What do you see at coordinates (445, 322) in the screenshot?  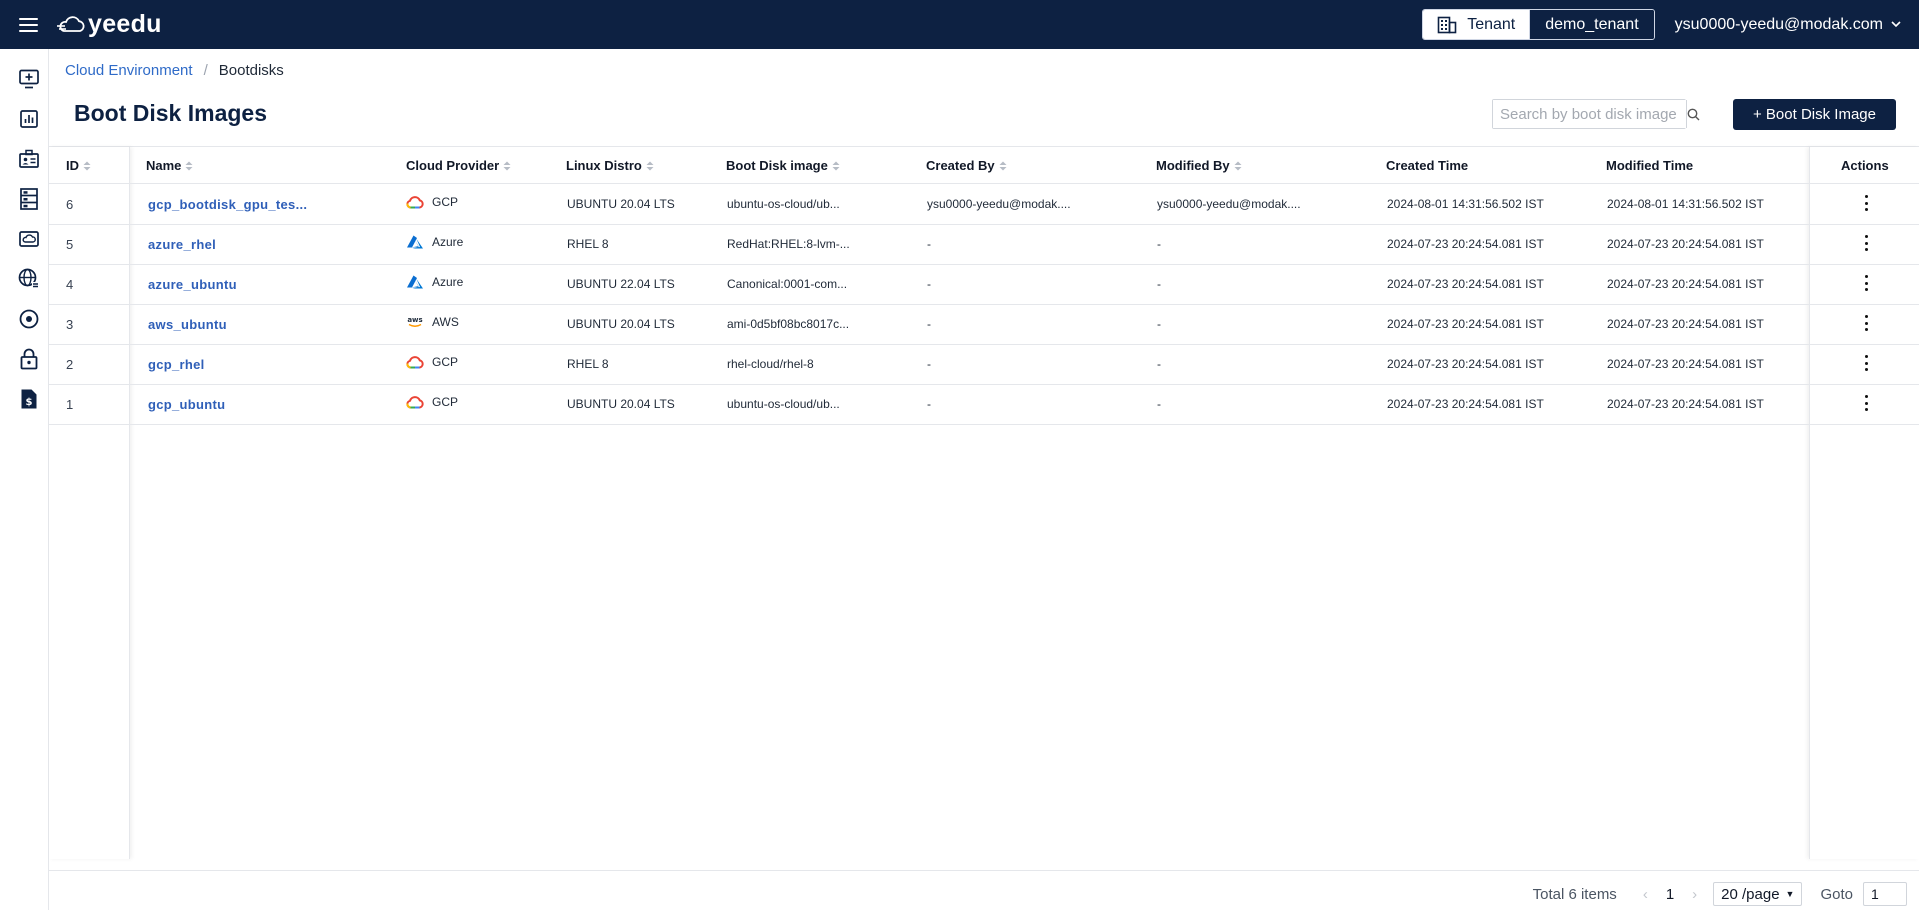 I see `cloud-provider-text: AWS` at bounding box center [445, 322].